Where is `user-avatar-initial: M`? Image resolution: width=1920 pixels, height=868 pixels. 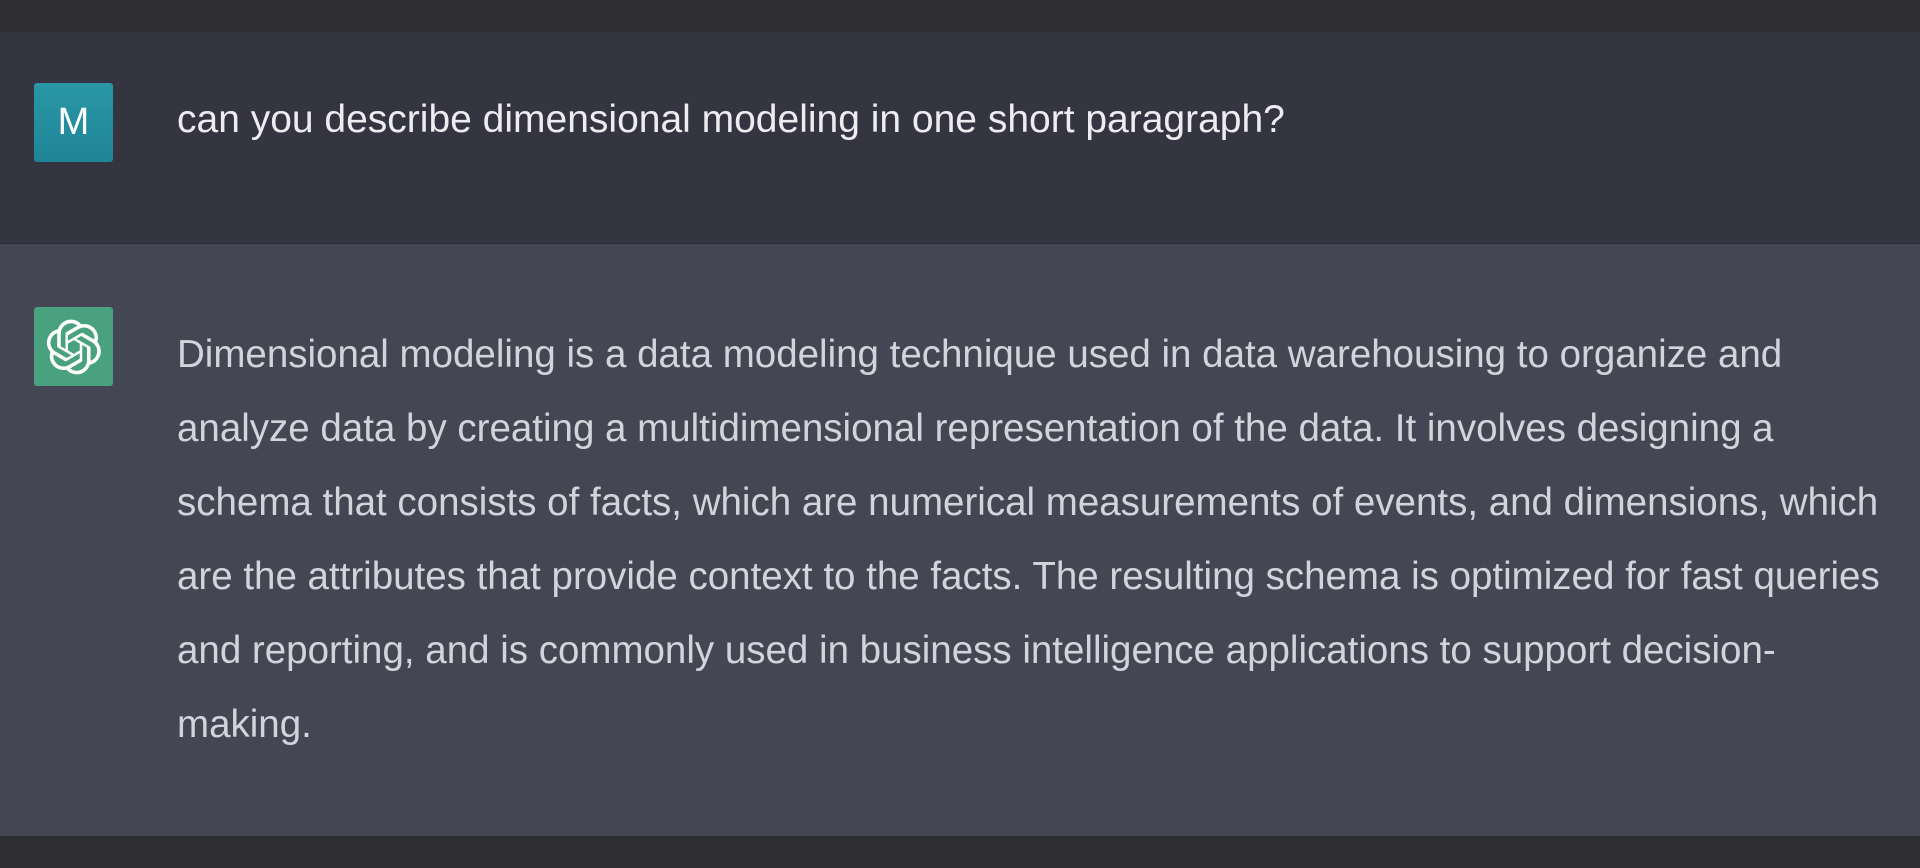 user-avatar-initial: M is located at coordinates (73, 122).